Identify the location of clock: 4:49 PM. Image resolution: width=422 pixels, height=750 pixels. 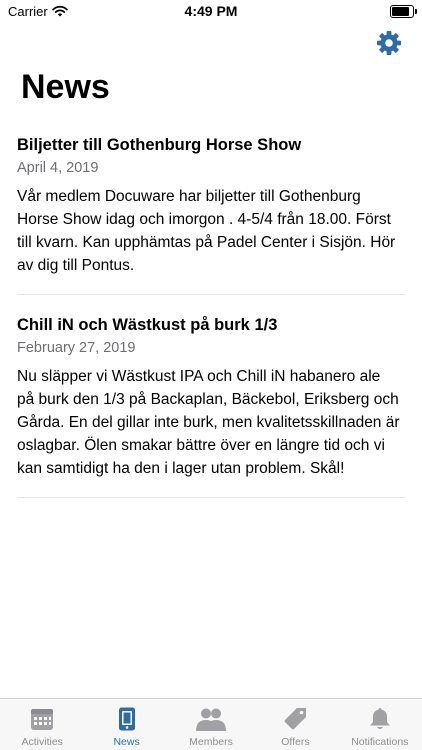
(211, 11).